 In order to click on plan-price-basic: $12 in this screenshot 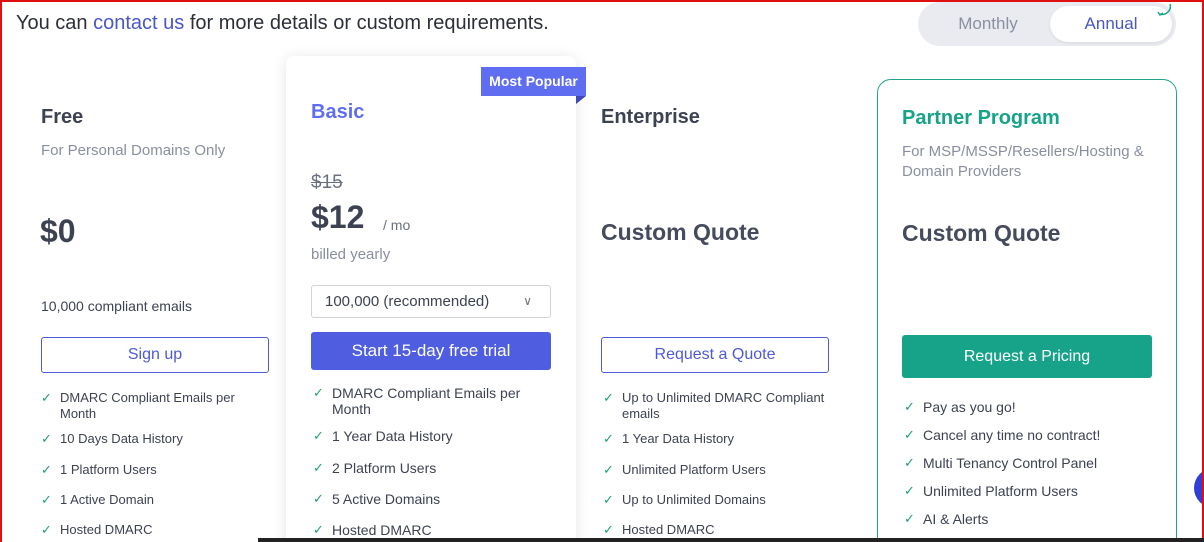, I will do `click(338, 217)`.